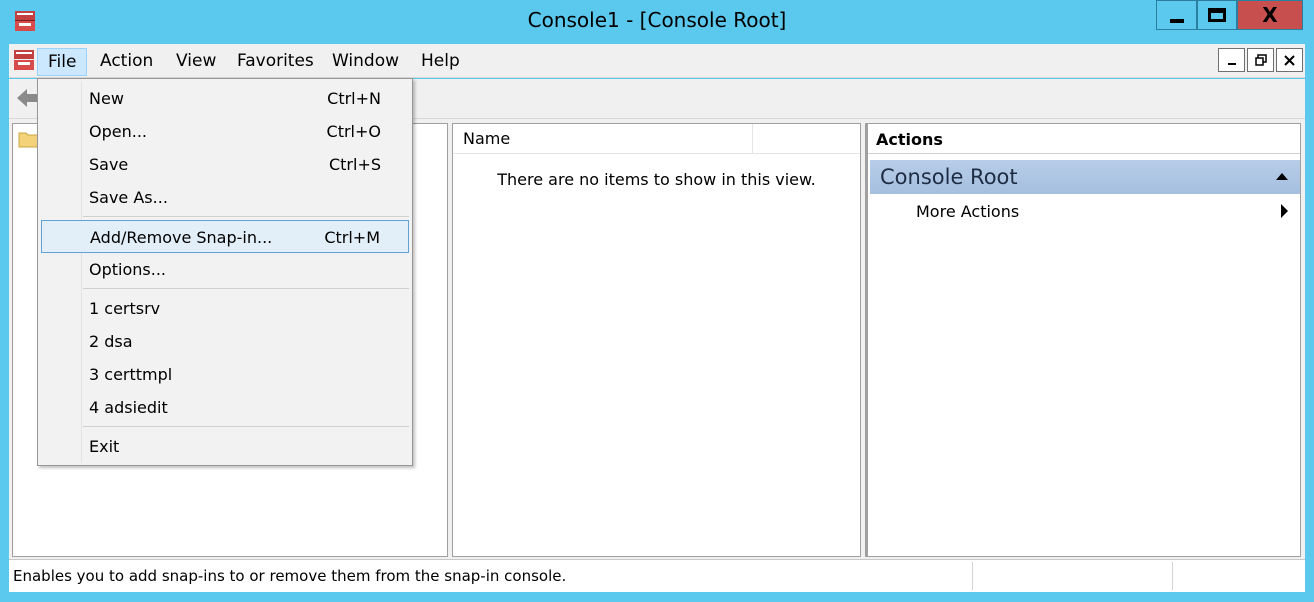  What do you see at coordinates (225, 407) in the screenshot?
I see `menu-item-recent-adsiedit: 4 adsiedit` at bounding box center [225, 407].